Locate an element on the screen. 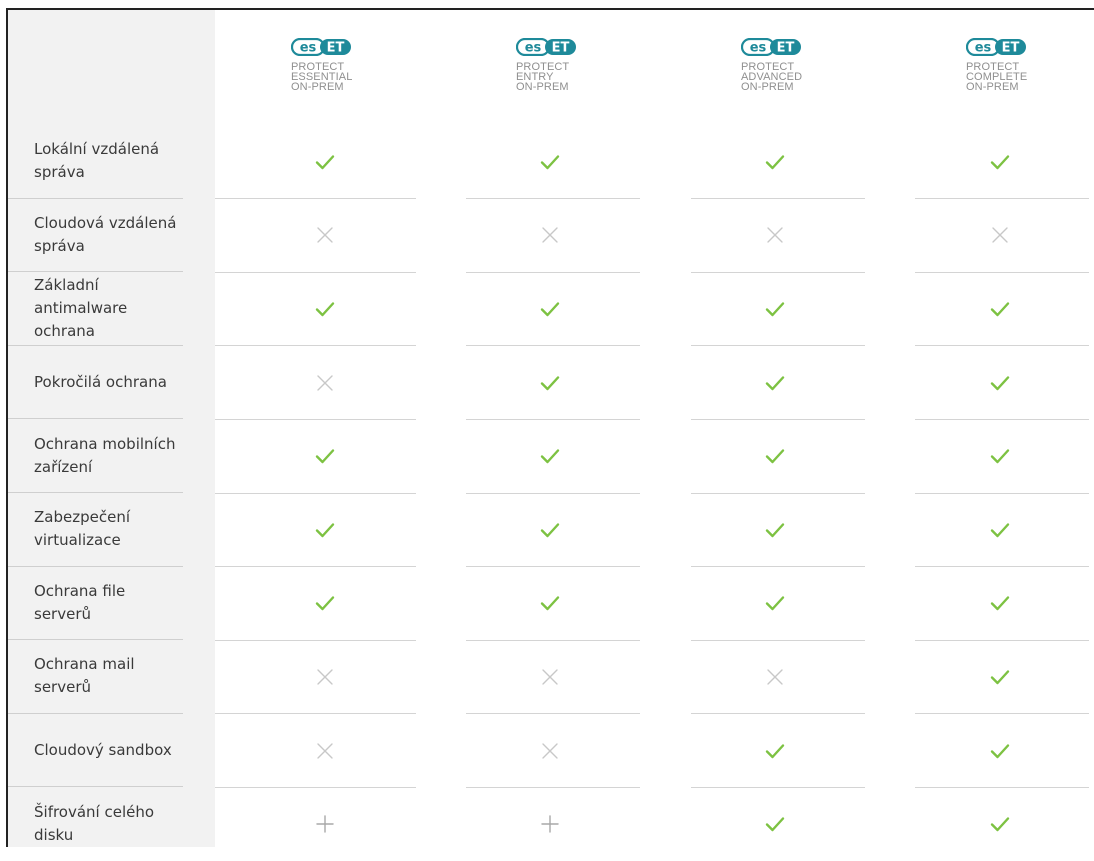 Image resolution: width=1094 pixels, height=861 pixels. feature-row: Cloudový sandbox is located at coordinates (95, 751).